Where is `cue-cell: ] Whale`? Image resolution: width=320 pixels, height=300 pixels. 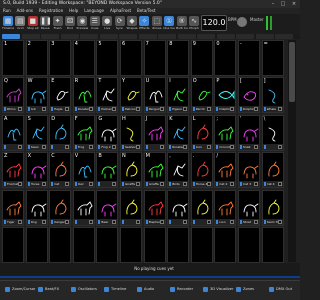 cue-cell: ] Whale is located at coordinates (272, 95).